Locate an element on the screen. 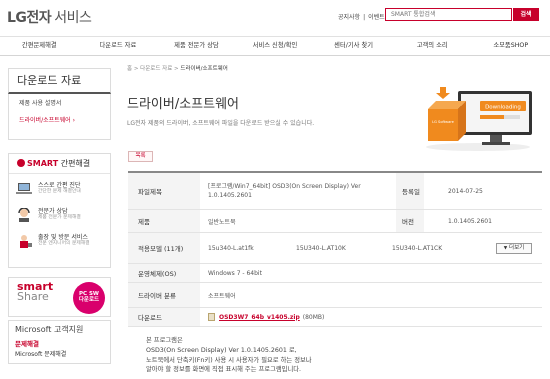  logo-service: 서비스 is located at coordinates (73, 18).